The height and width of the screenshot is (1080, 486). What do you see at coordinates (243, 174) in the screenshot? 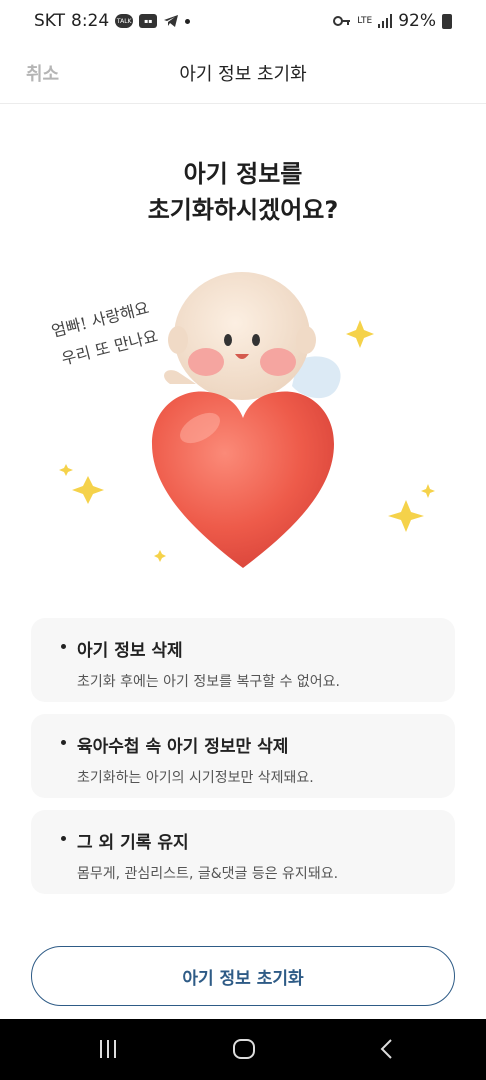
I see `heading-line-1: 아기 정보를` at bounding box center [243, 174].